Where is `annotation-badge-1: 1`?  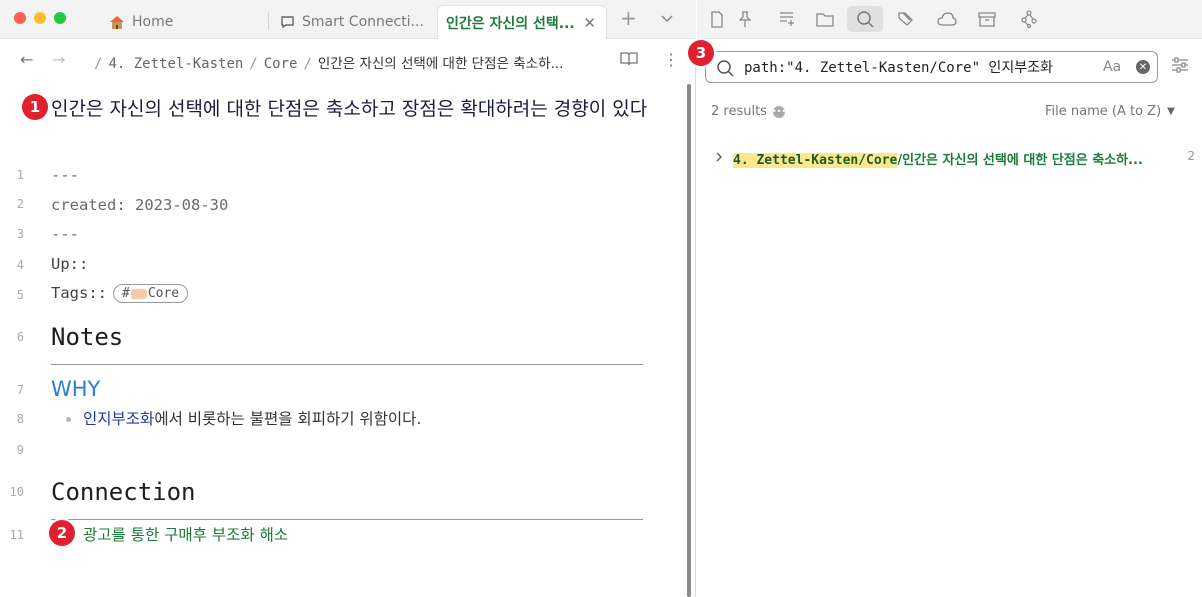
annotation-badge-1: 1 is located at coordinates (35, 107).